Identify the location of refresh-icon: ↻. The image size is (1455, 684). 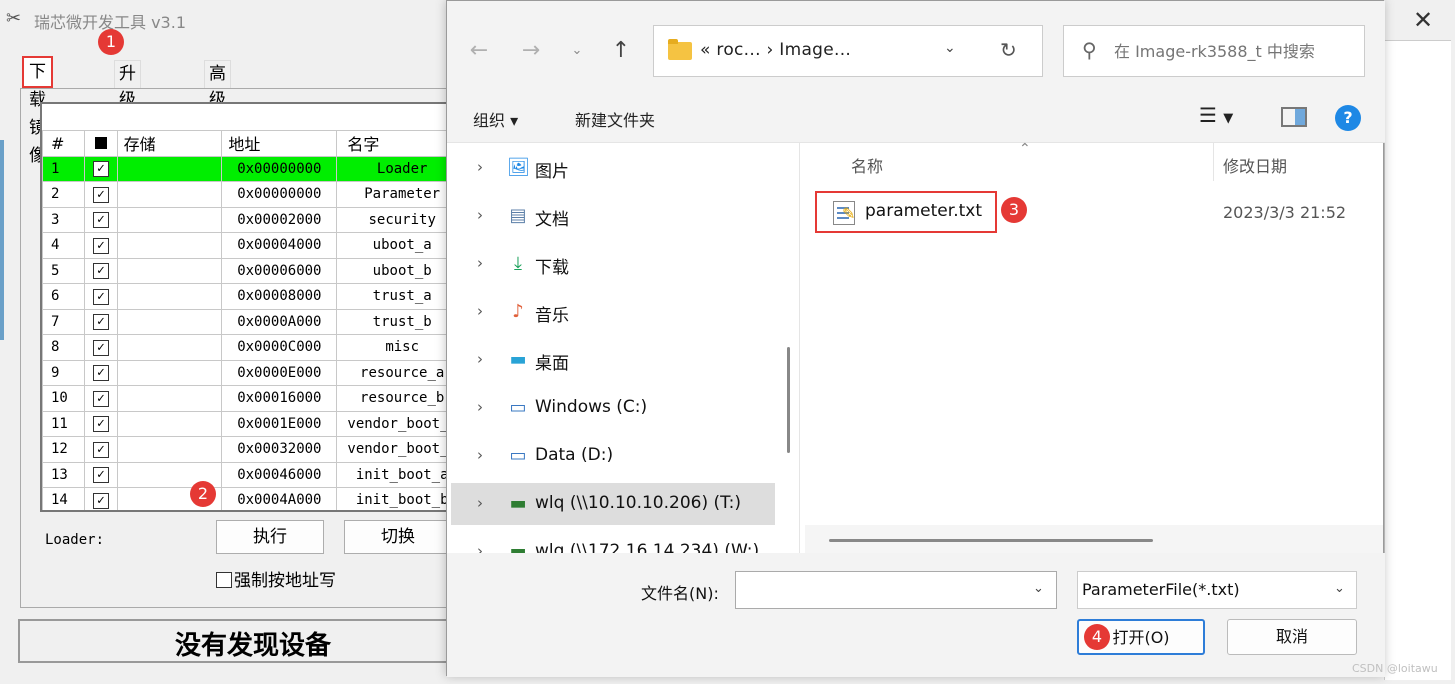
(1008, 50).